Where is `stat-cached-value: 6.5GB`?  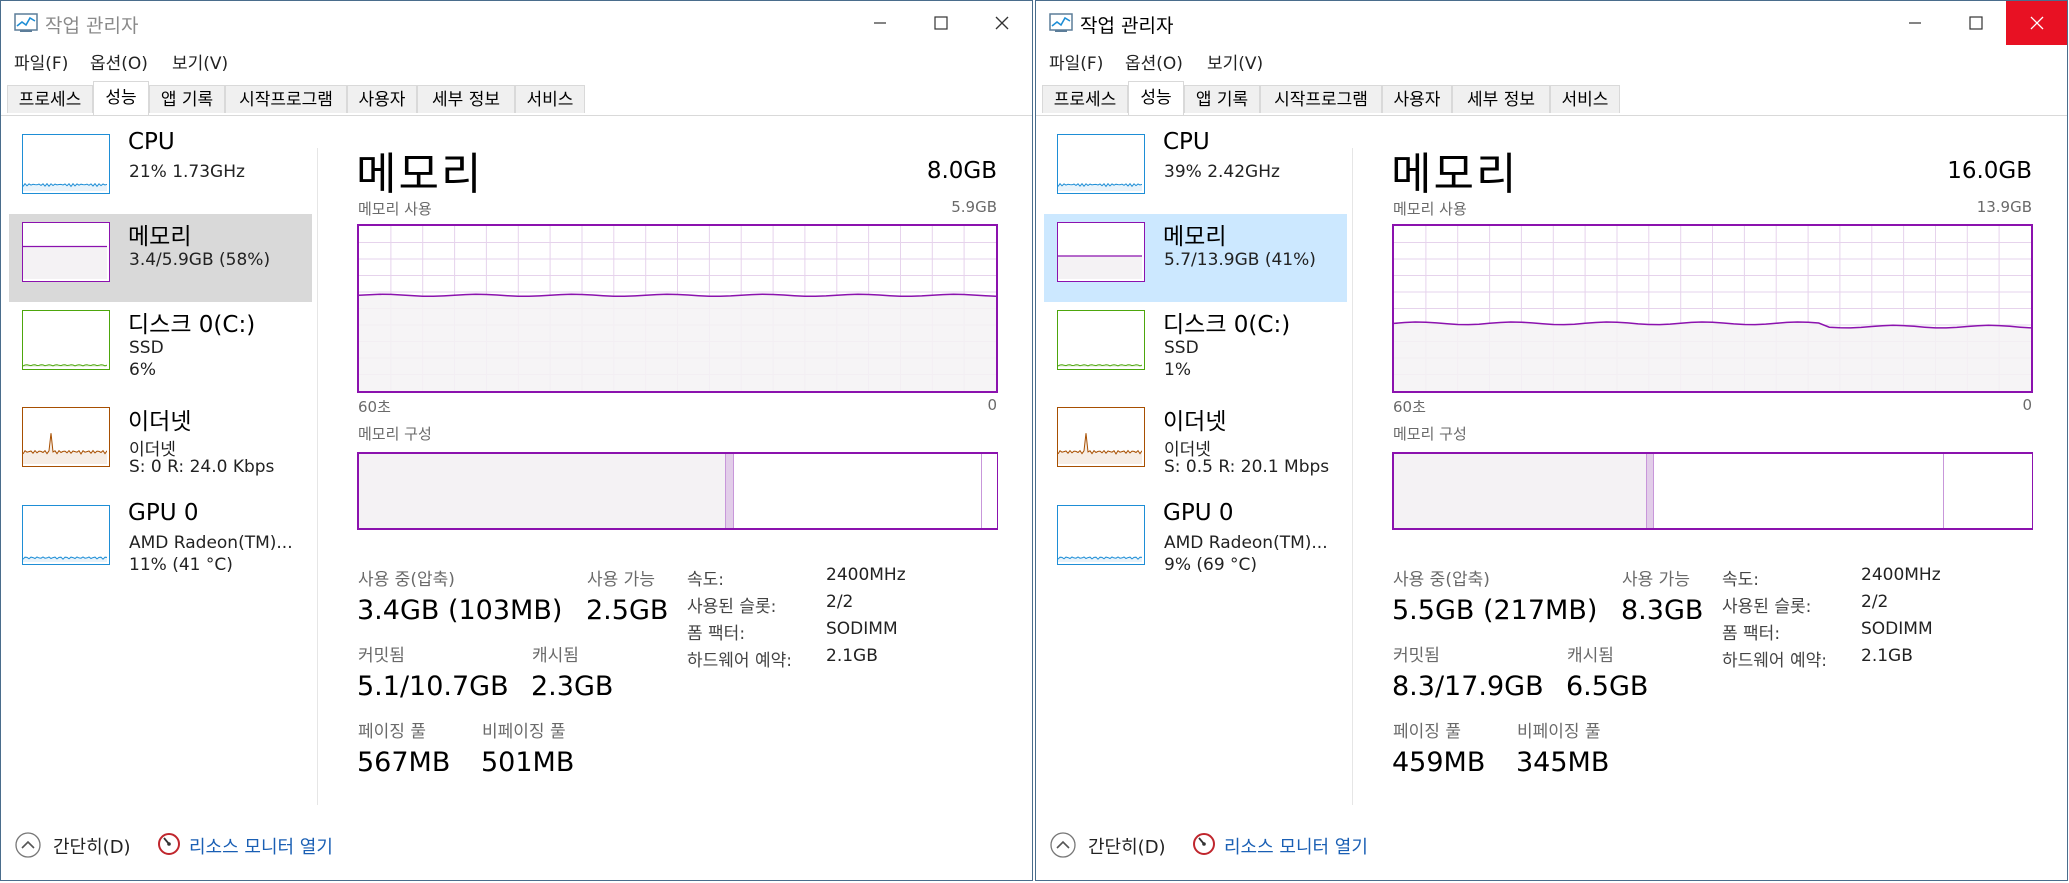
stat-cached-value: 6.5GB is located at coordinates (1607, 686).